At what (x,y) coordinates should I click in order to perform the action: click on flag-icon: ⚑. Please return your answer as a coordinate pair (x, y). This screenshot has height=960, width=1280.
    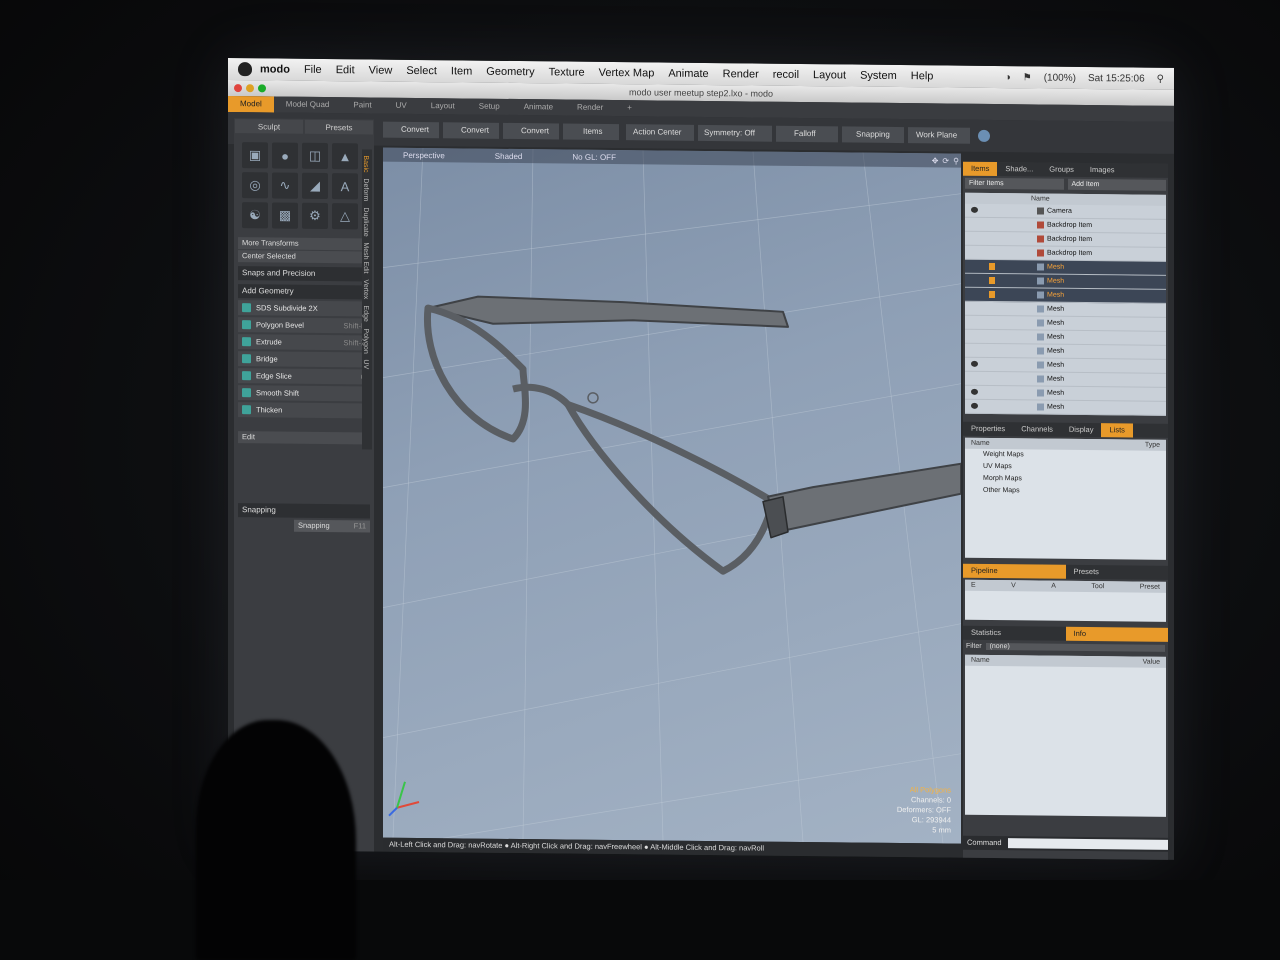
    Looking at the image, I should click on (1027, 77).